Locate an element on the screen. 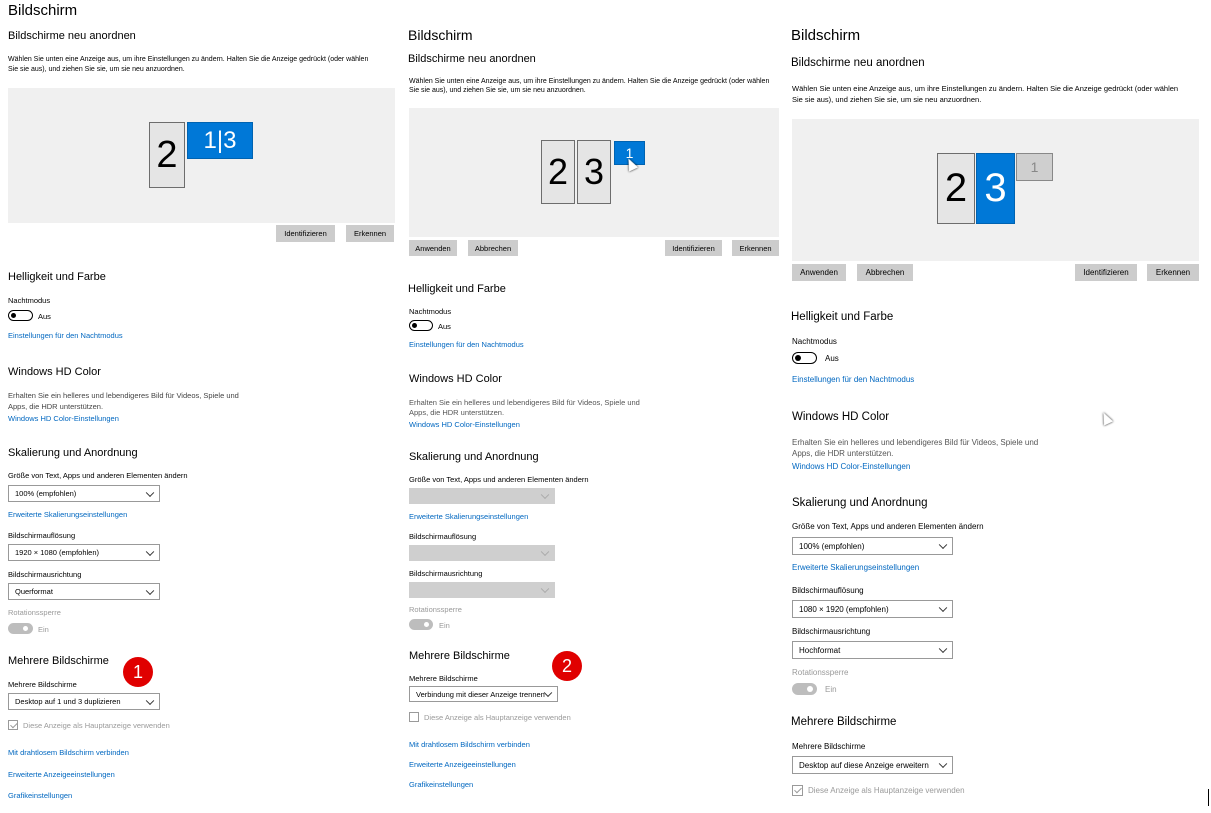 The height and width of the screenshot is (813, 1211). display-arrangement-canvas: 2 1|3 is located at coordinates (201, 155).